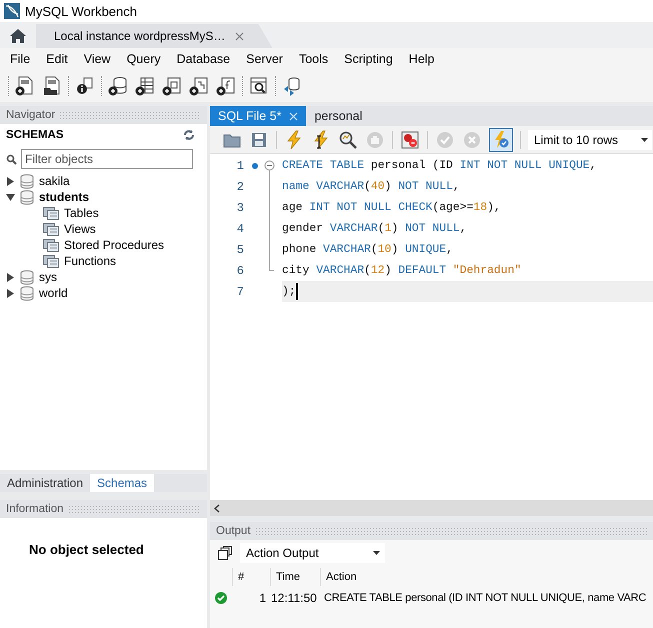  I want to click on line-number: 4, so click(240, 229).